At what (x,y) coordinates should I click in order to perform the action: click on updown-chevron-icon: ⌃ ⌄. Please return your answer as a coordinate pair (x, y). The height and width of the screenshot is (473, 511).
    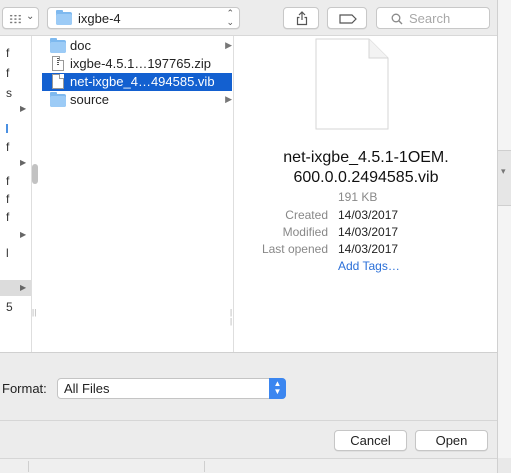
    Looking at the image, I should click on (230, 17).